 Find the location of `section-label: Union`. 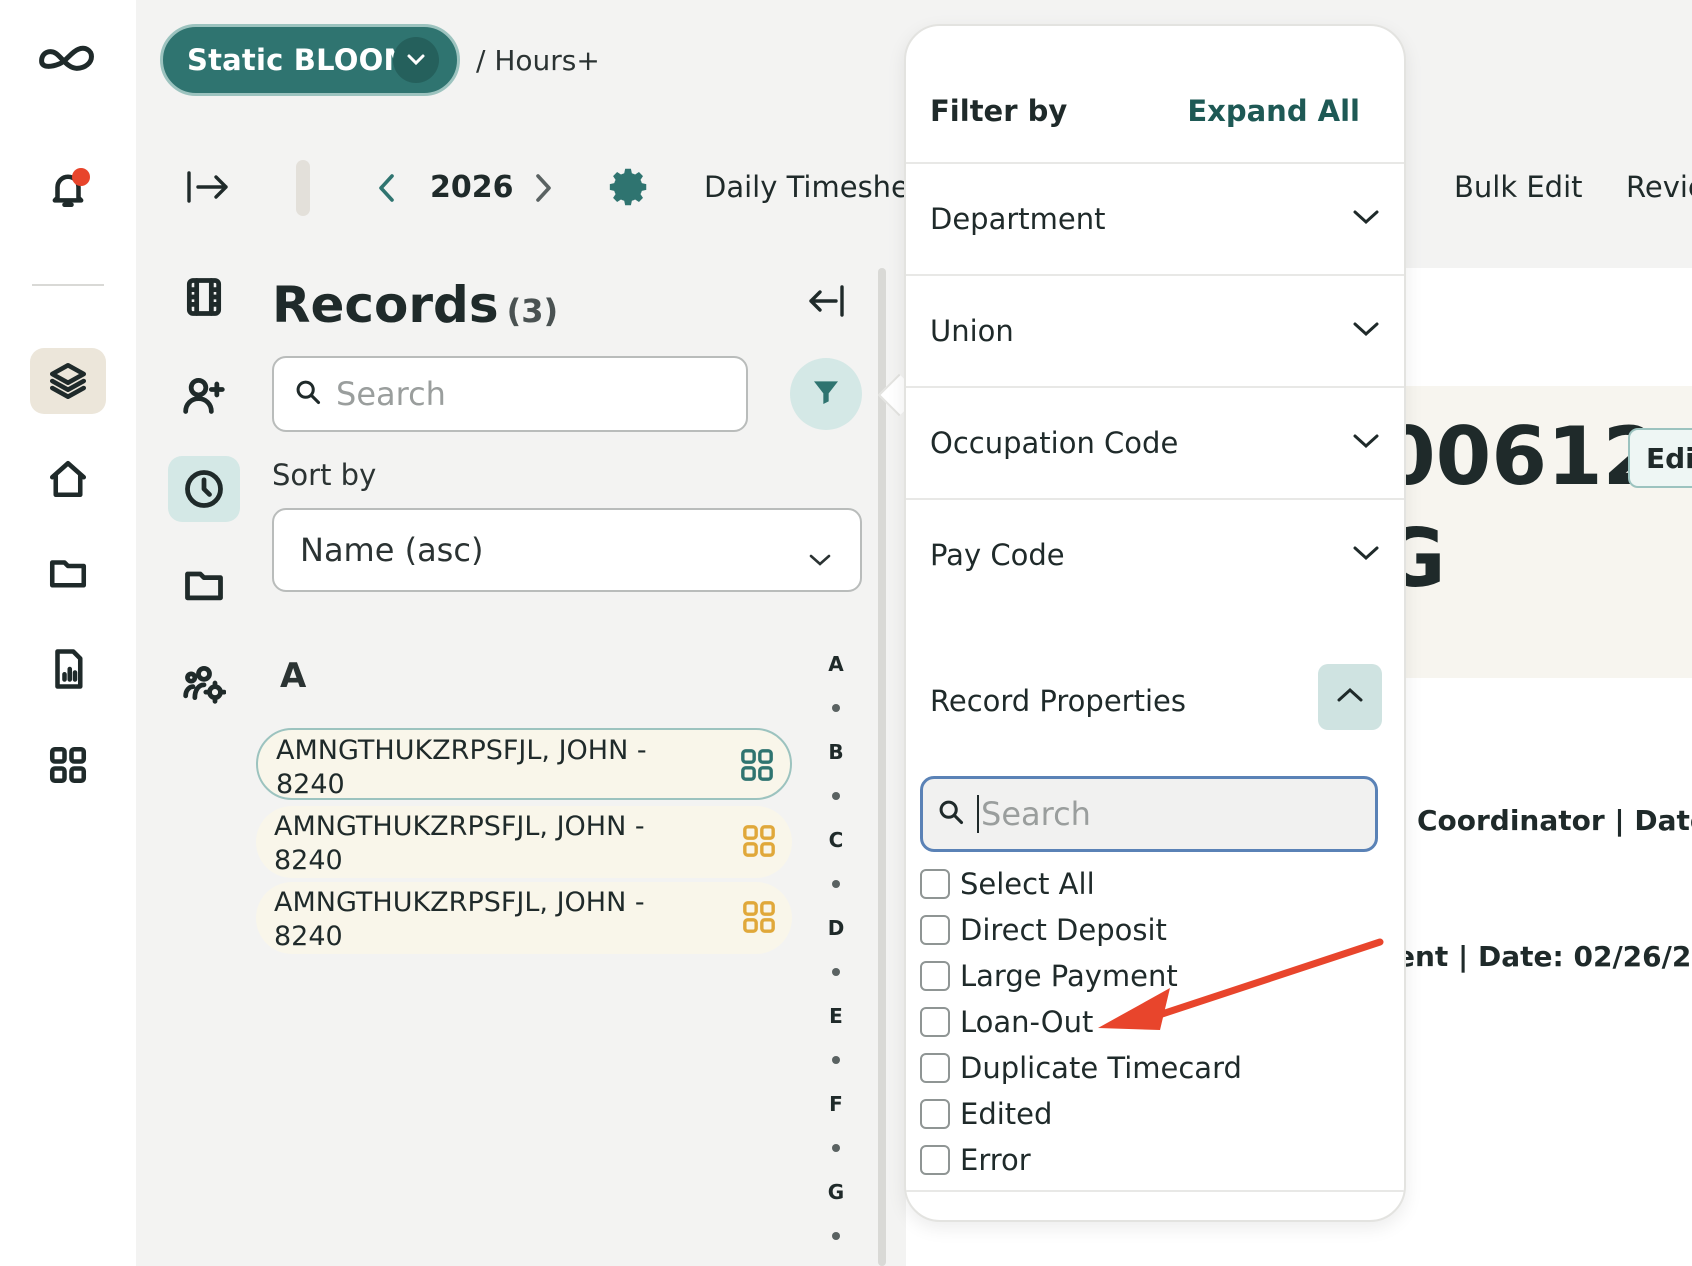

section-label: Union is located at coordinates (972, 331).